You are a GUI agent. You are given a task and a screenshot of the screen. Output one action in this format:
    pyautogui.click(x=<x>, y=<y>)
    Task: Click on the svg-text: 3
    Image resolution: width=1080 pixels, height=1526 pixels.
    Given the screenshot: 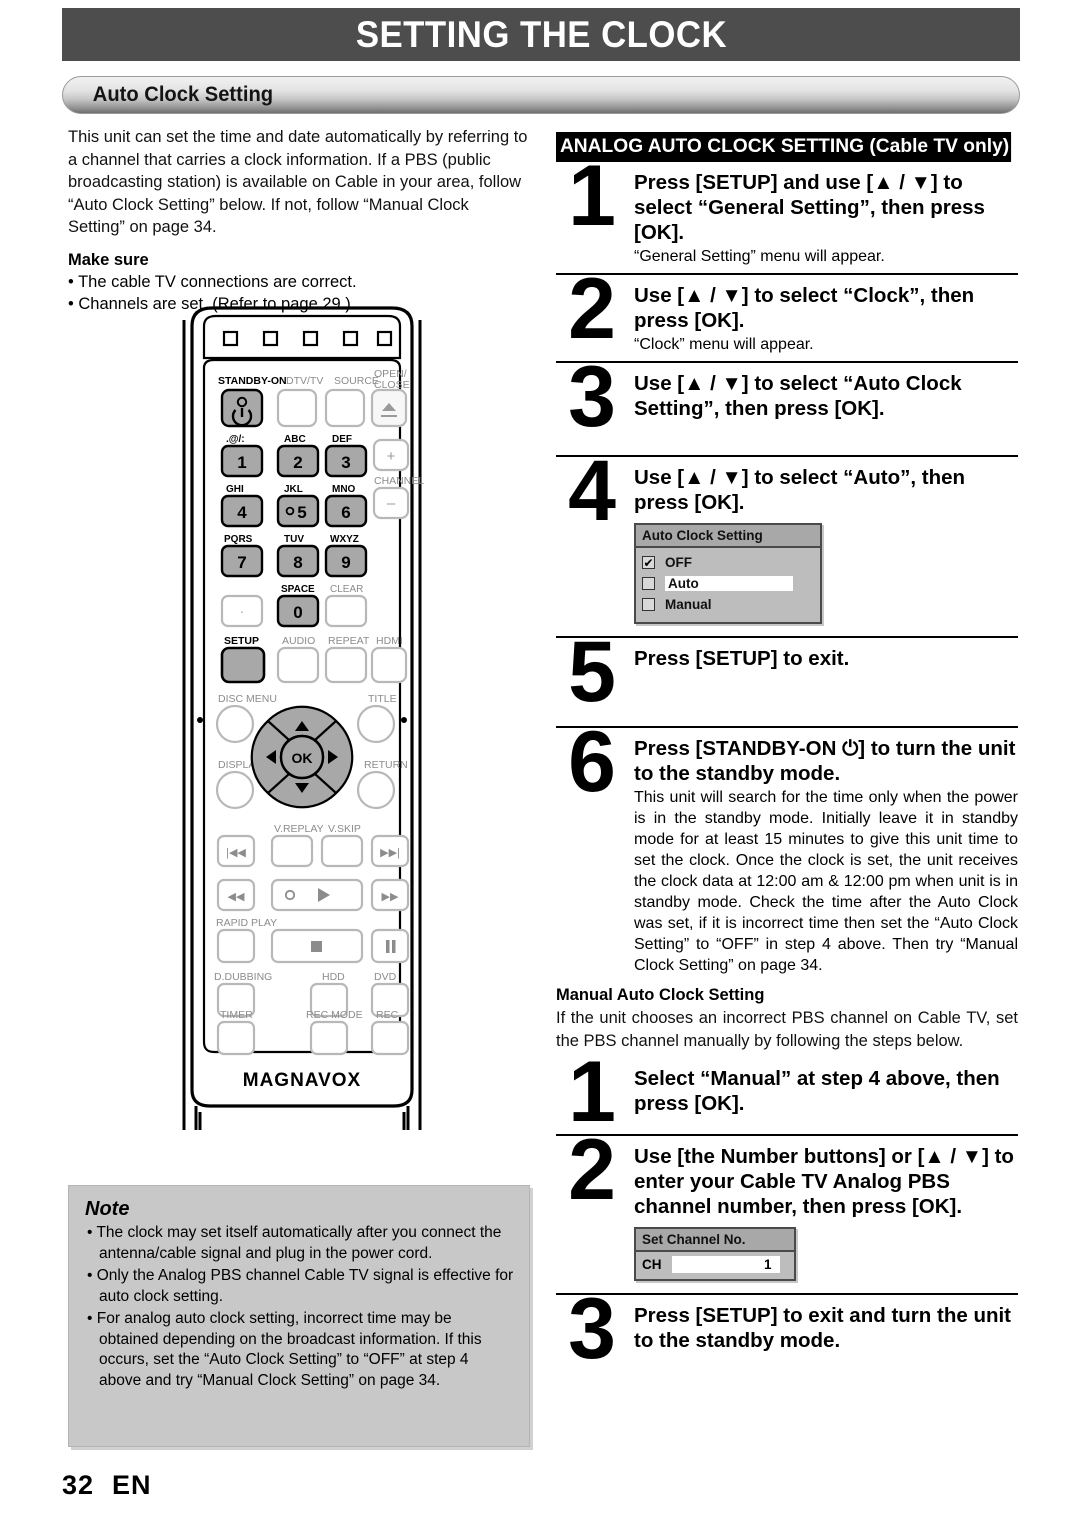 What is the action you would take?
    pyautogui.click(x=345, y=462)
    